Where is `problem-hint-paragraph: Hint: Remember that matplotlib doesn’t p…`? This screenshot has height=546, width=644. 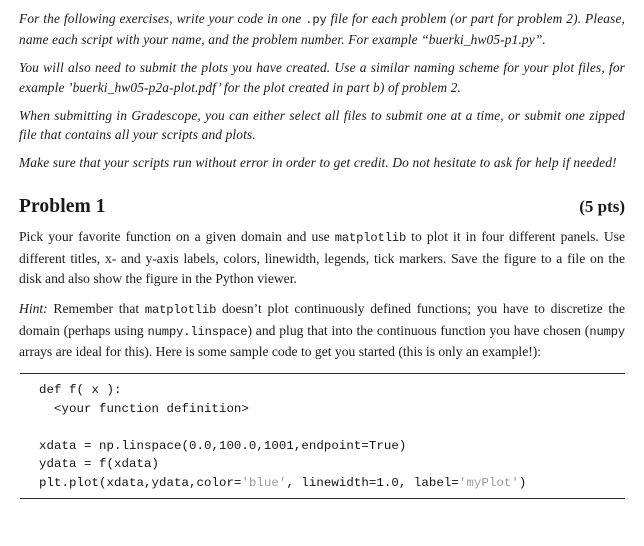 problem-hint-paragraph: Hint: Remember that matplotlib doesn’t p… is located at coordinates (322, 330).